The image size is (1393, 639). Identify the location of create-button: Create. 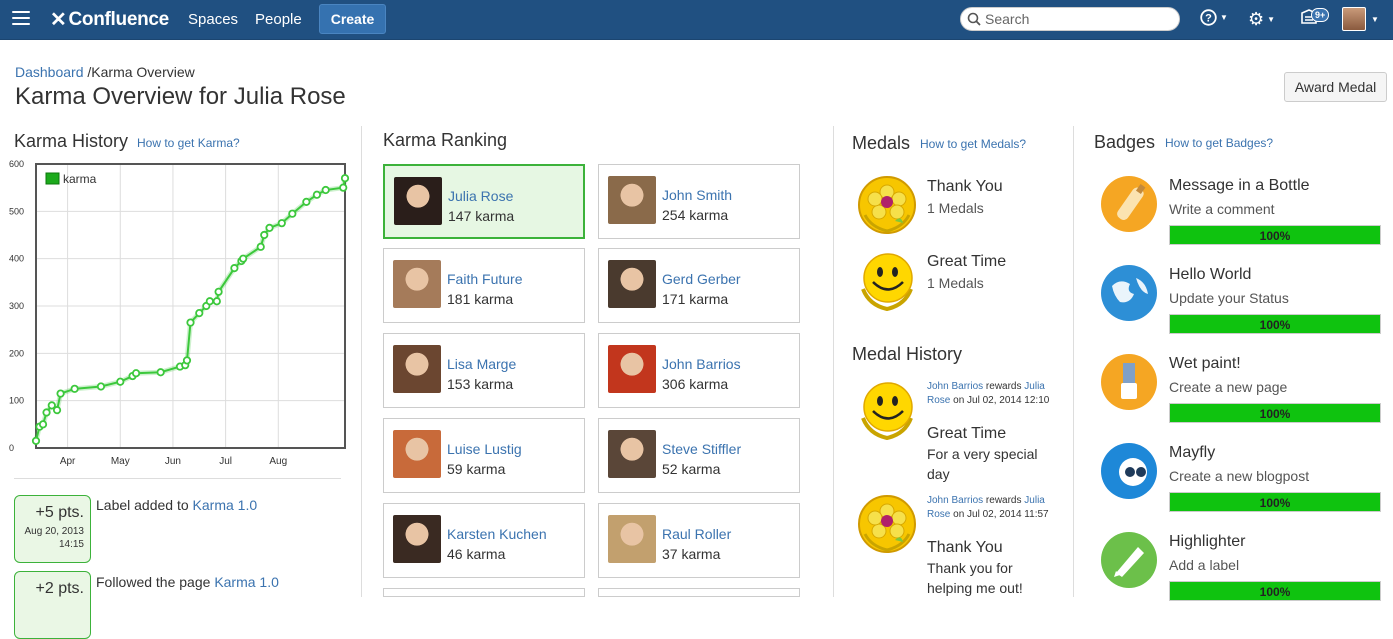
(352, 19).